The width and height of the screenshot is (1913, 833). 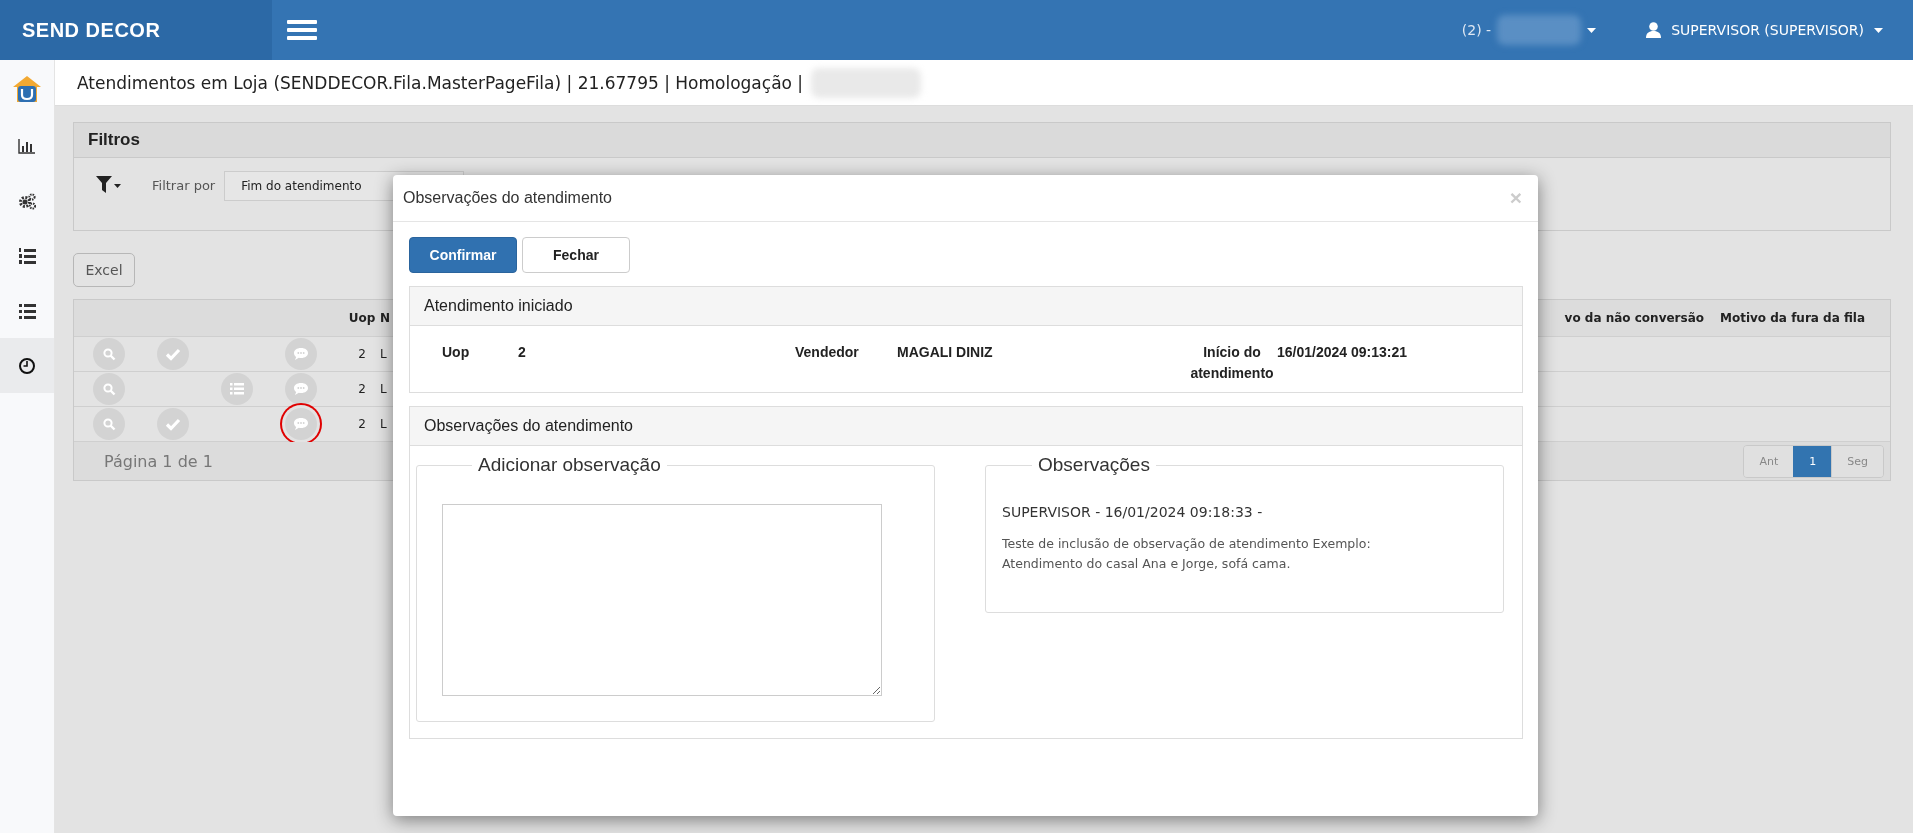 What do you see at coordinates (1094, 465) in the screenshot?
I see `fieldset-legend: Observações` at bounding box center [1094, 465].